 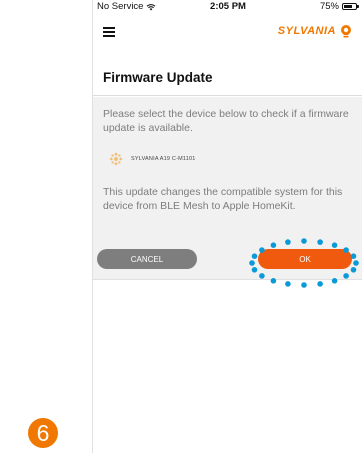 What do you see at coordinates (305, 259) in the screenshot?
I see `ok-button: OK` at bounding box center [305, 259].